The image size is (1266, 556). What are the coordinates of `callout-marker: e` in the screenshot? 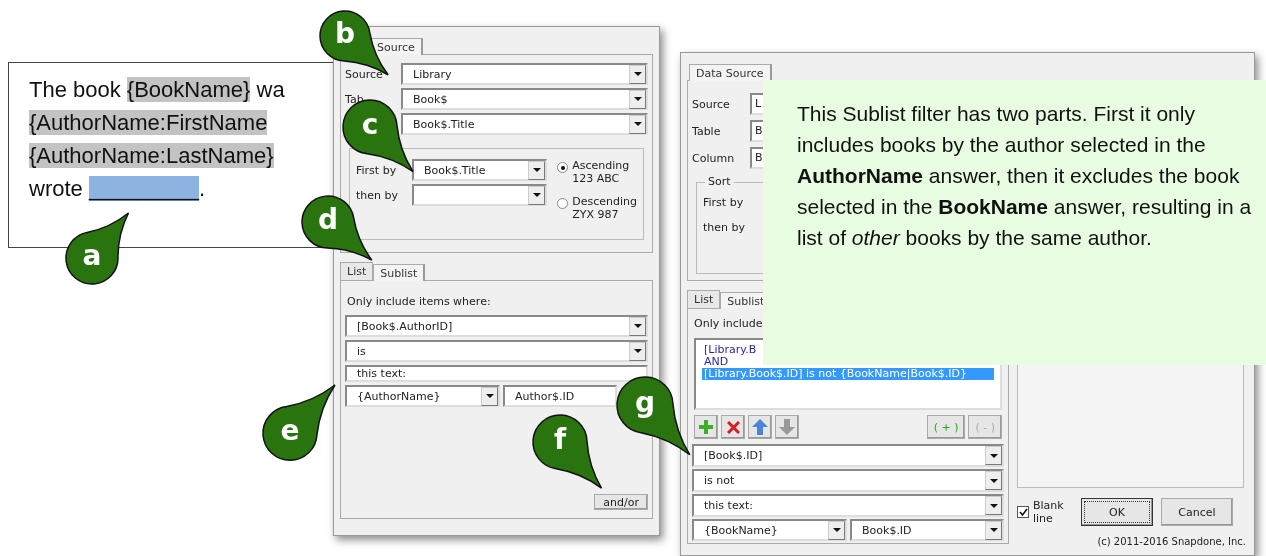 It's located at (299, 422).